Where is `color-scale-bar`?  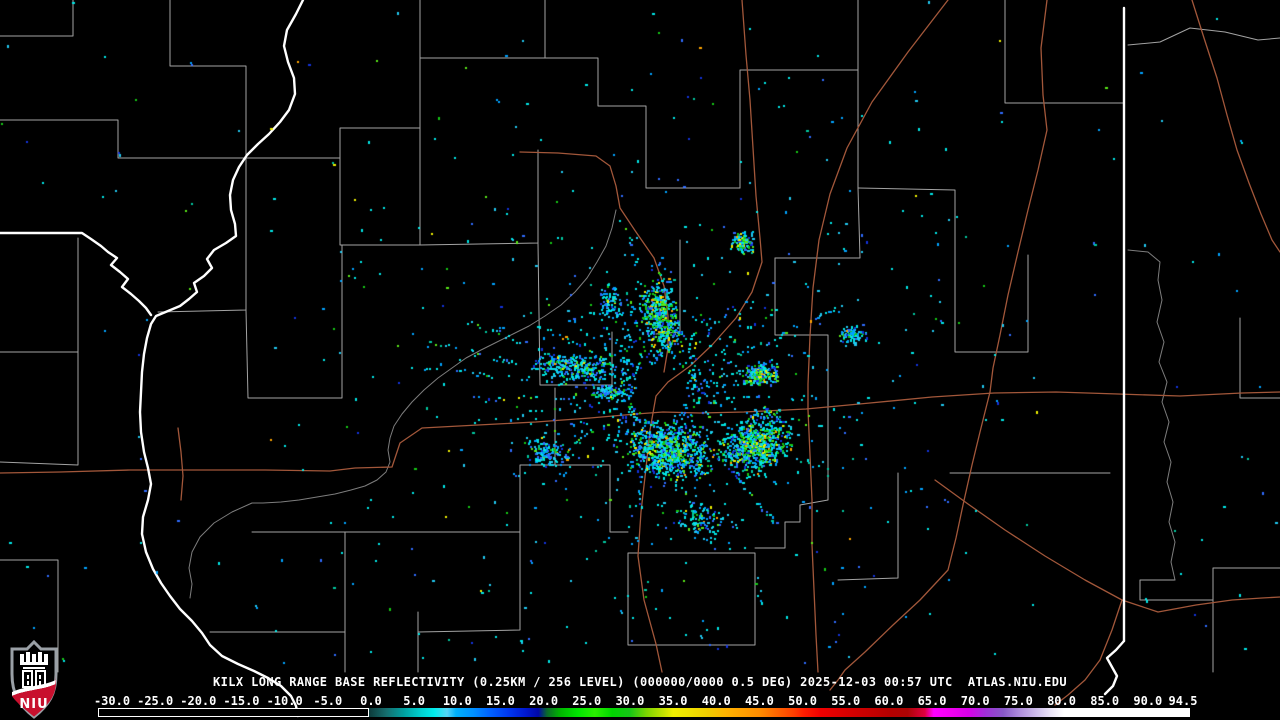 color-scale-bar is located at coordinates (644, 712).